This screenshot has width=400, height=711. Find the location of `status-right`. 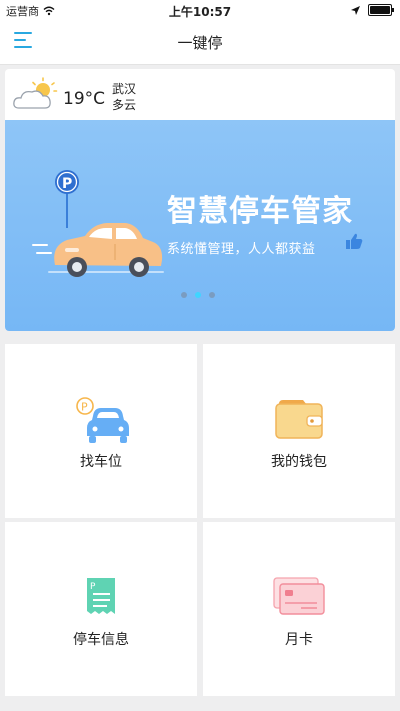

status-right is located at coordinates (372, 10).